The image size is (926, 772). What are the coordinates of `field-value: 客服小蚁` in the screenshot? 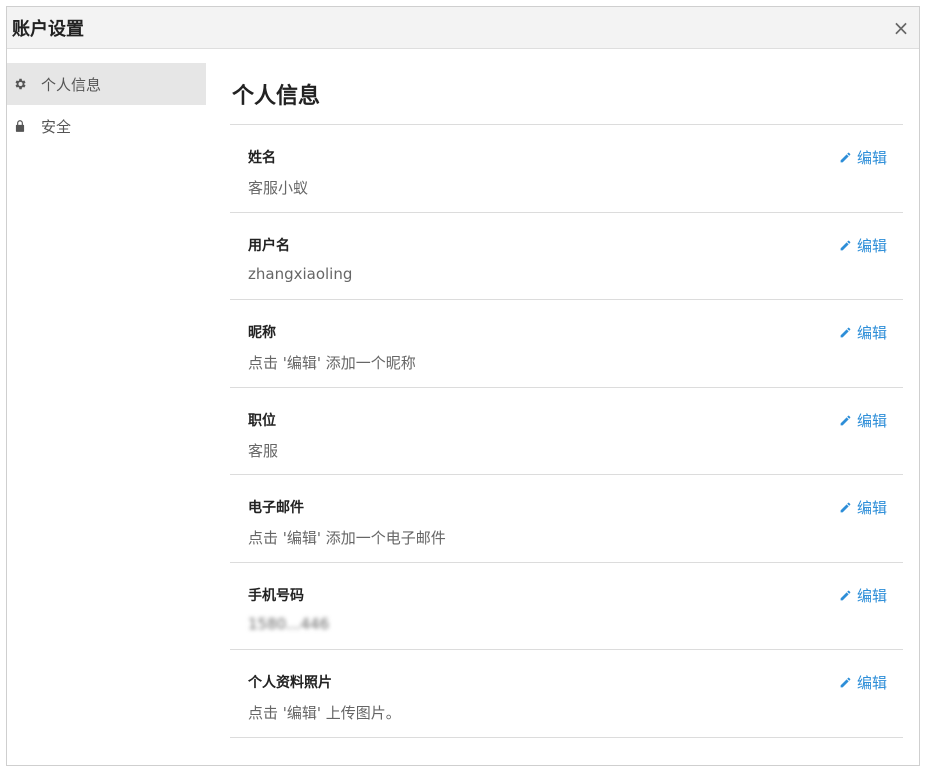 It's located at (278, 188).